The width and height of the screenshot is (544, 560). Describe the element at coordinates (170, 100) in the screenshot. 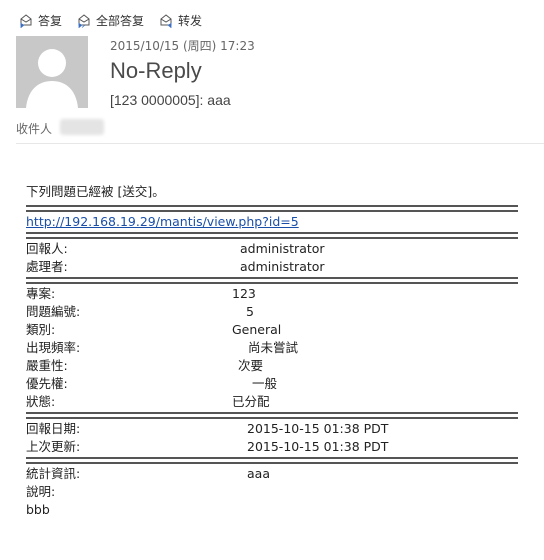

I see `message-subject: [123 0000005]: aaa` at that location.